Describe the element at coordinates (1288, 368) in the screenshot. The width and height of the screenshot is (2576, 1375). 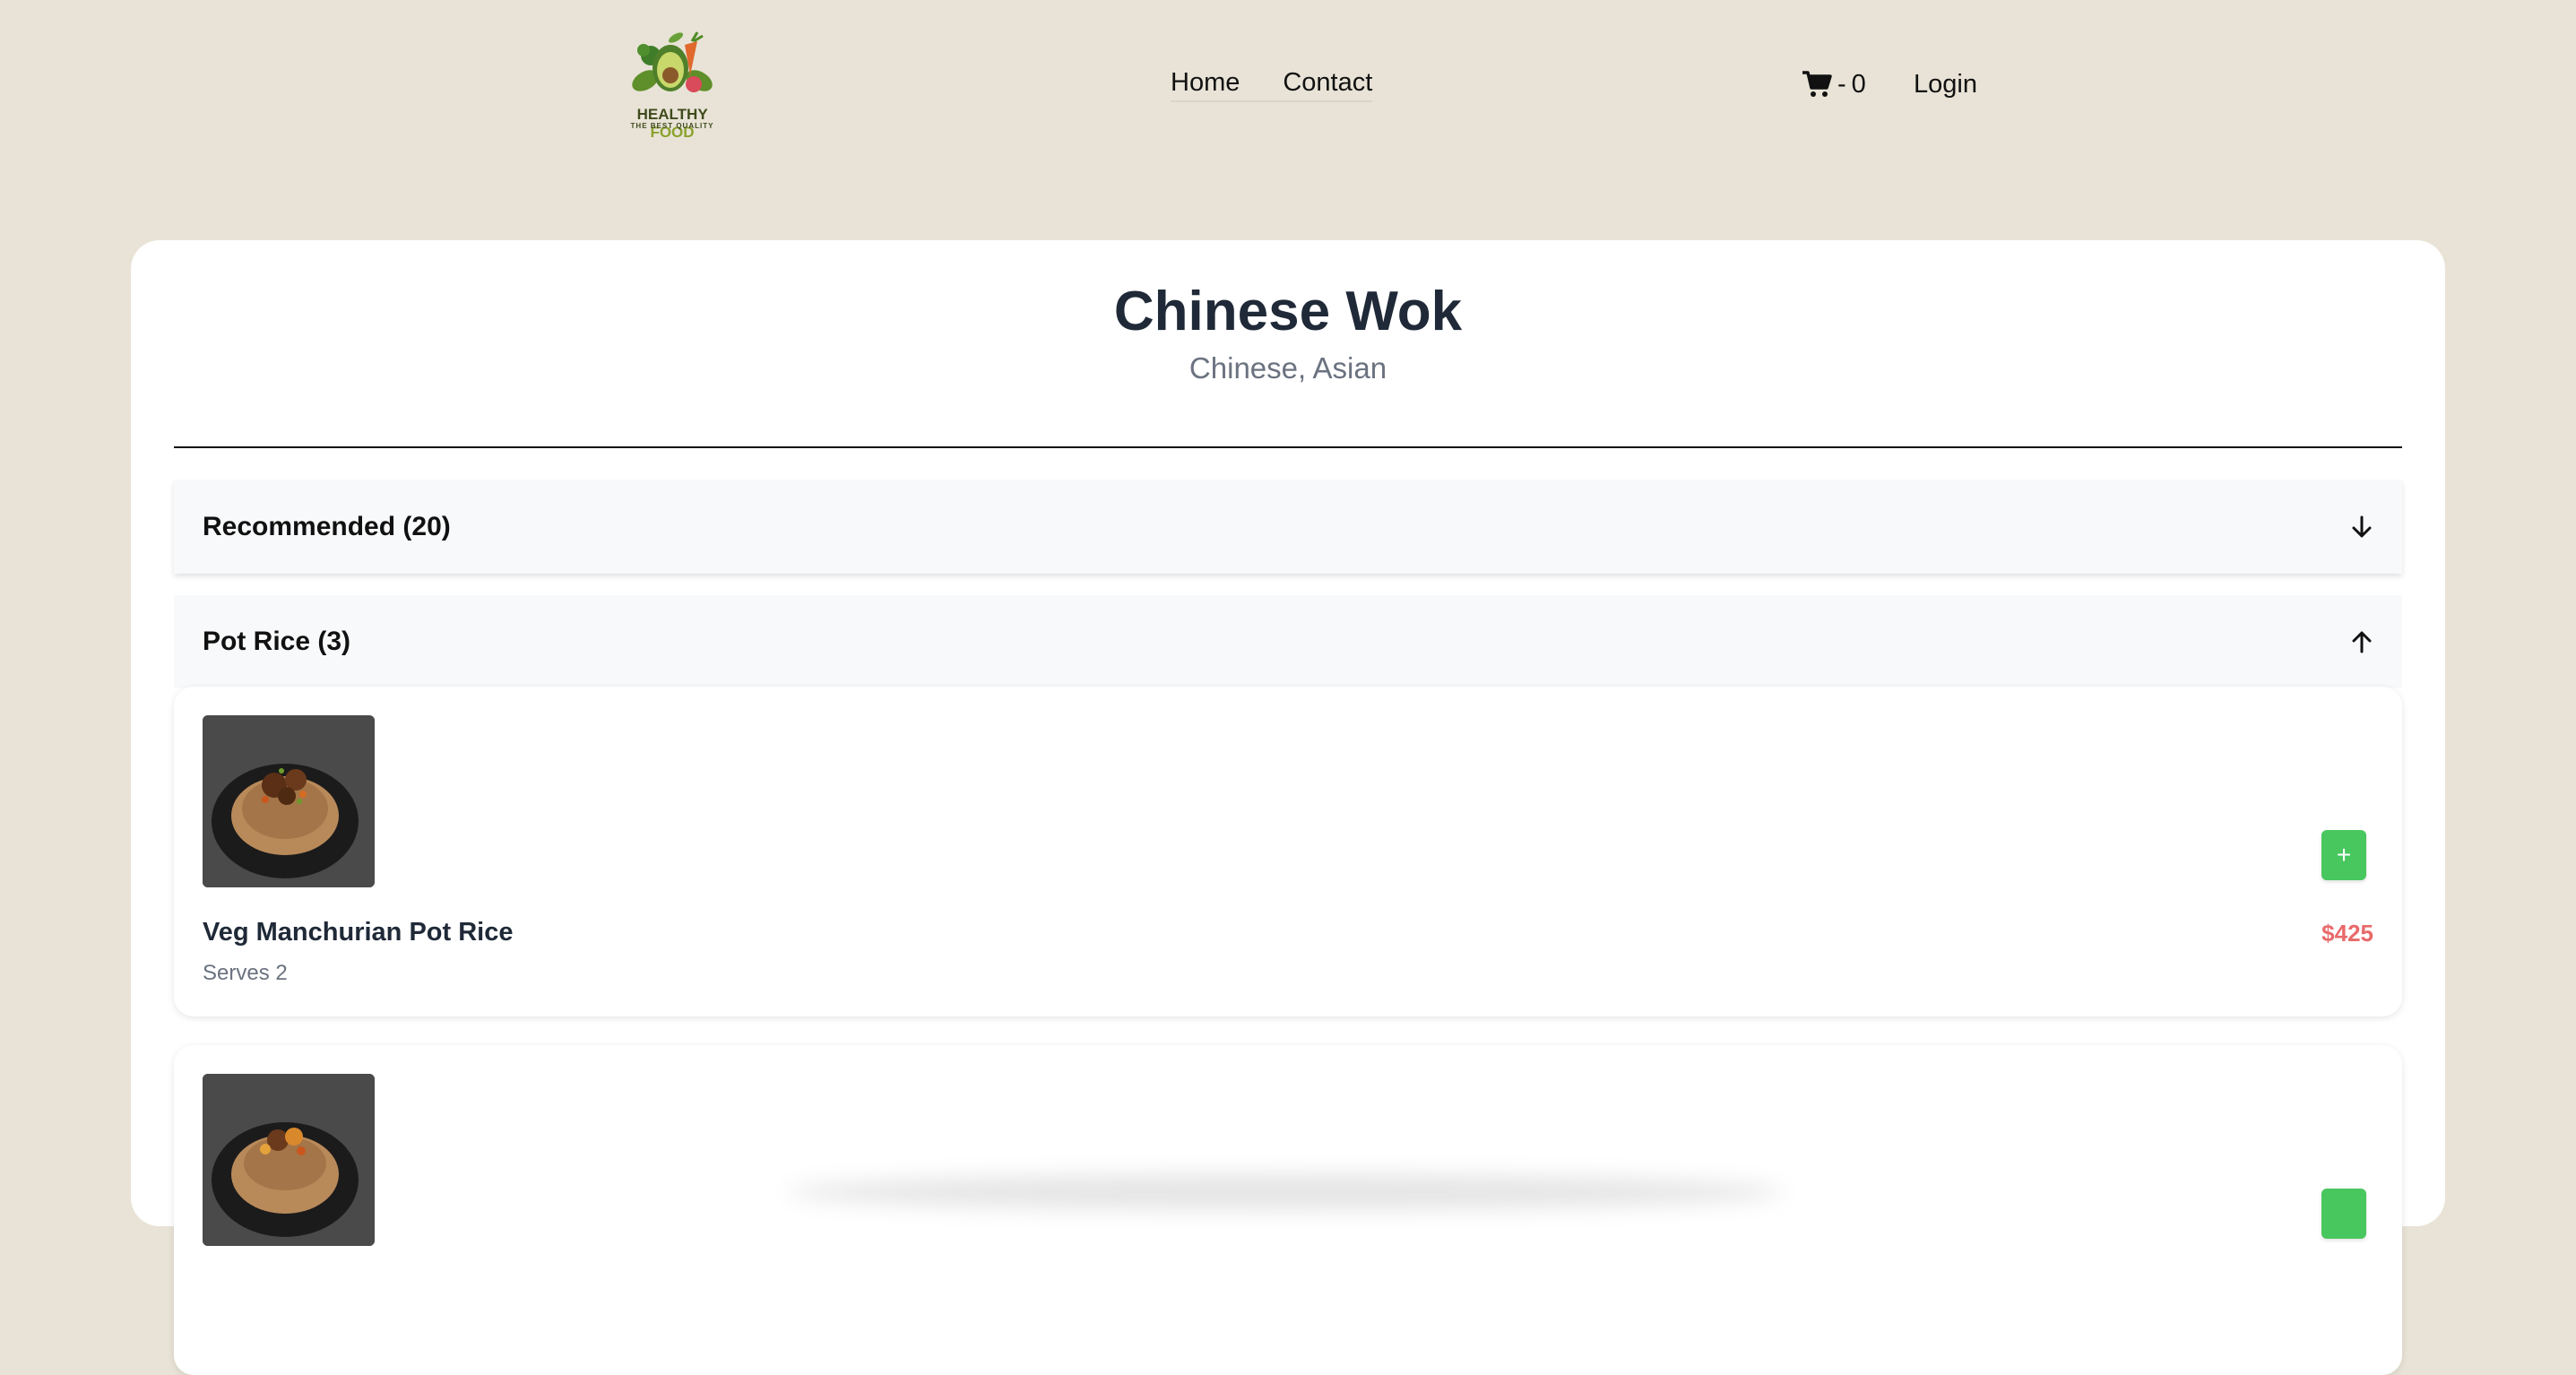
I see `restaurant-cuisine: Chinese, Asian` at that location.